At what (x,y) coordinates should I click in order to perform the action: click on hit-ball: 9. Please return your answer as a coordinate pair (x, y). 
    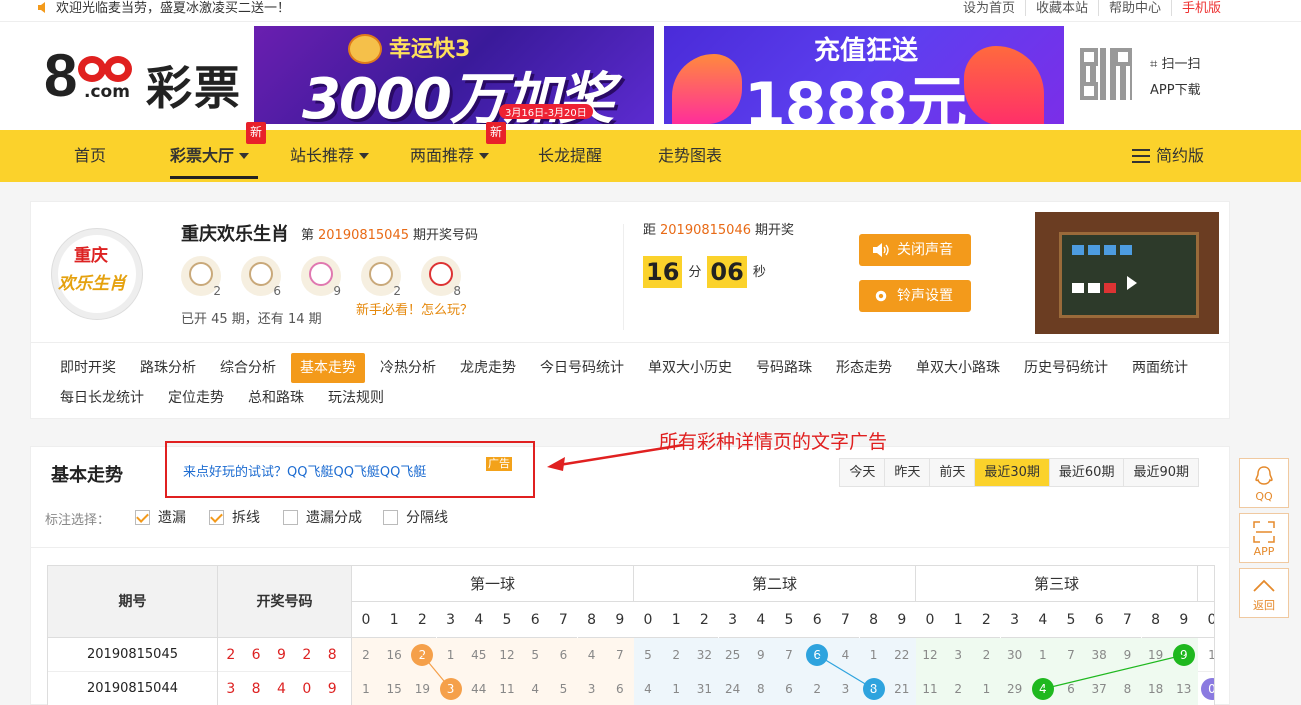
    Looking at the image, I should click on (1183, 655).